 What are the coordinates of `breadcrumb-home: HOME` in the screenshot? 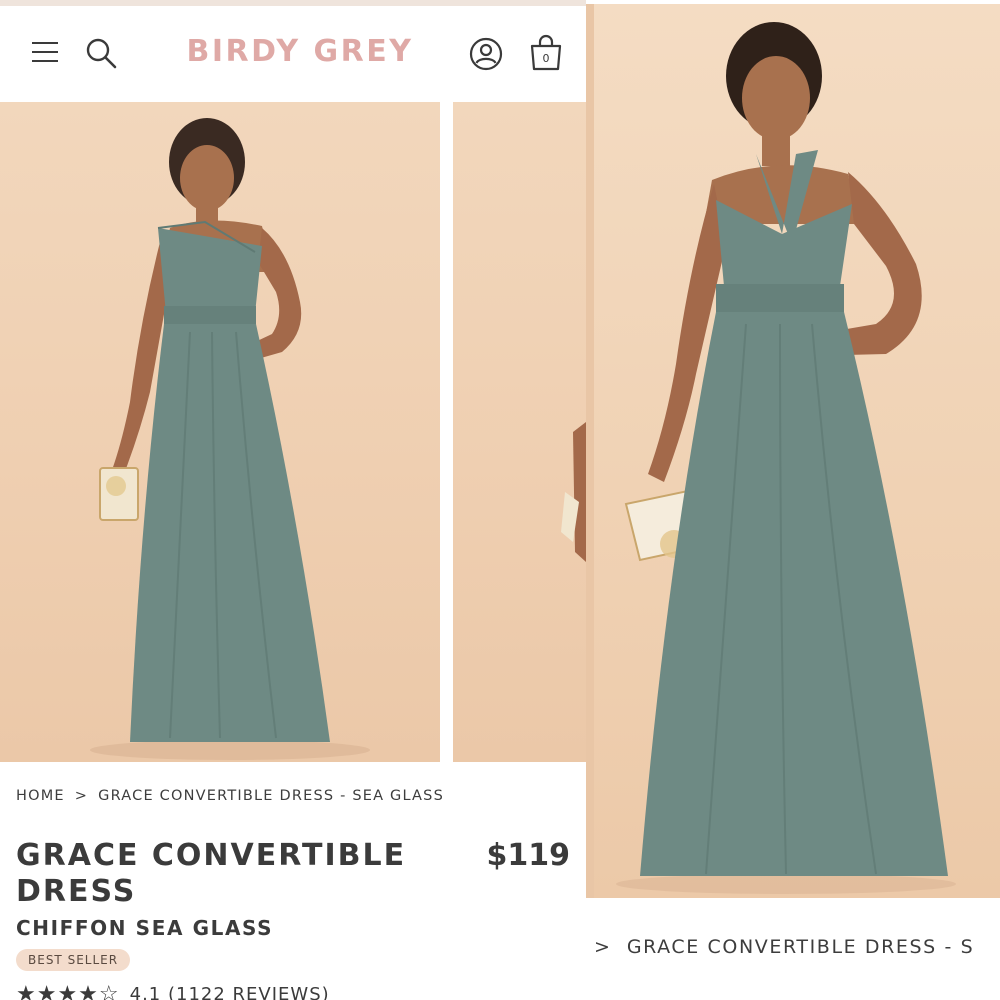 It's located at (40, 796).